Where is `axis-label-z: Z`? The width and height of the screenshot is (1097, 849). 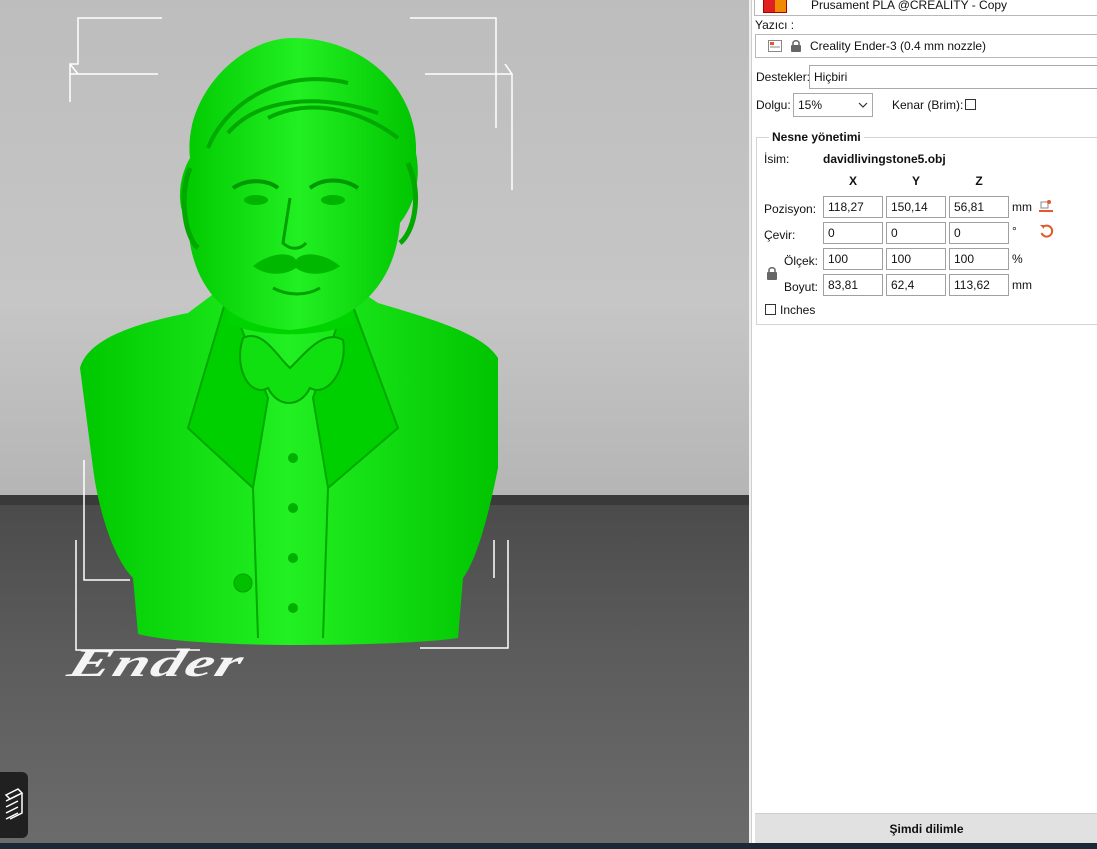 axis-label-z: Z is located at coordinates (979, 181).